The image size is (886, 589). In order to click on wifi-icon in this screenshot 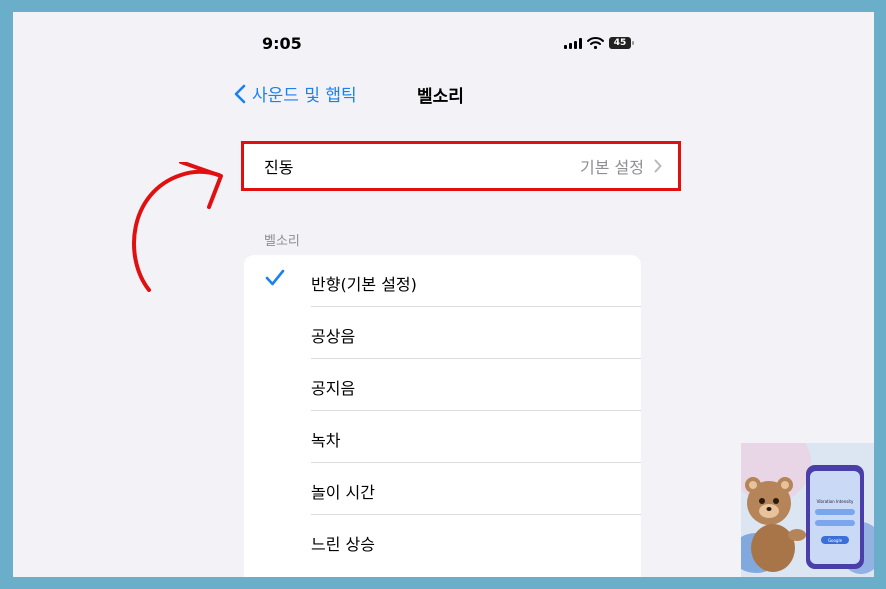, I will do `click(595, 43)`.